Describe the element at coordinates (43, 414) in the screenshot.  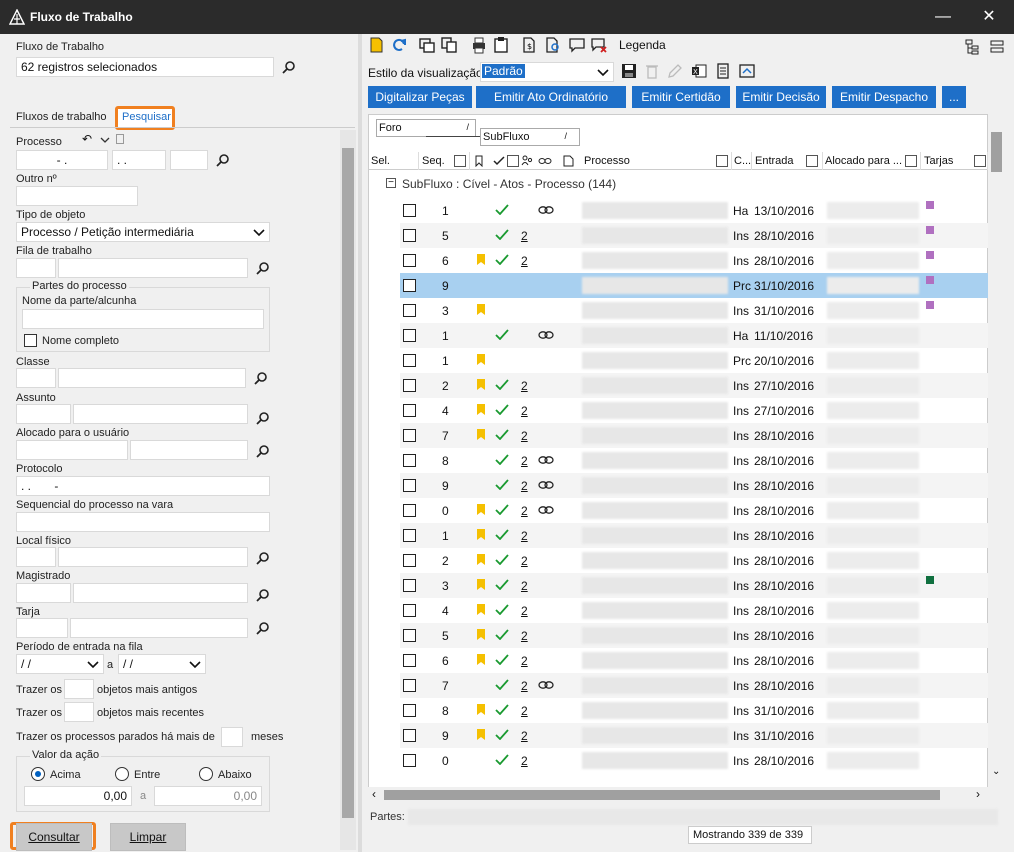
I see `assunto-code` at that location.